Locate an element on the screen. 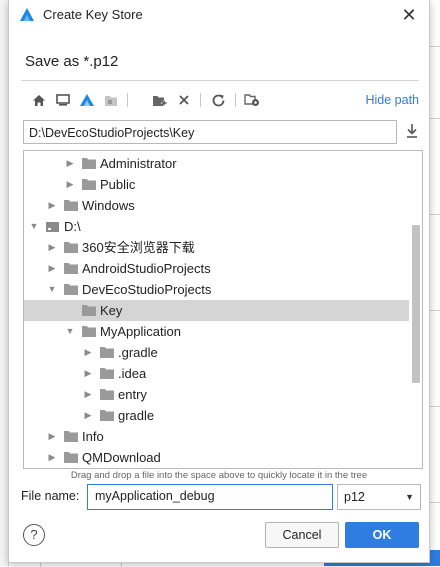 Image resolution: width=440 pixels, height=567 pixels. tree-row-label: entry is located at coordinates (132, 394).